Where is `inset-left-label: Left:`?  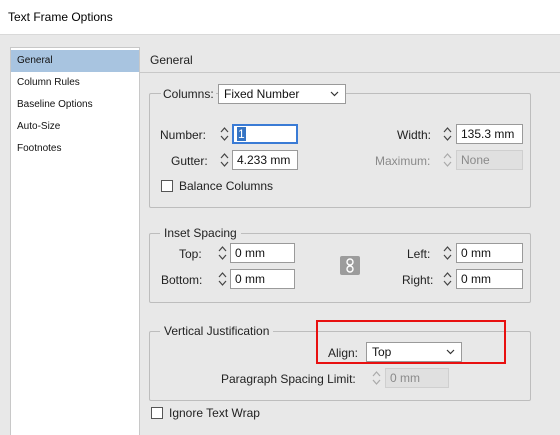 inset-left-label: Left: is located at coordinates (419, 254).